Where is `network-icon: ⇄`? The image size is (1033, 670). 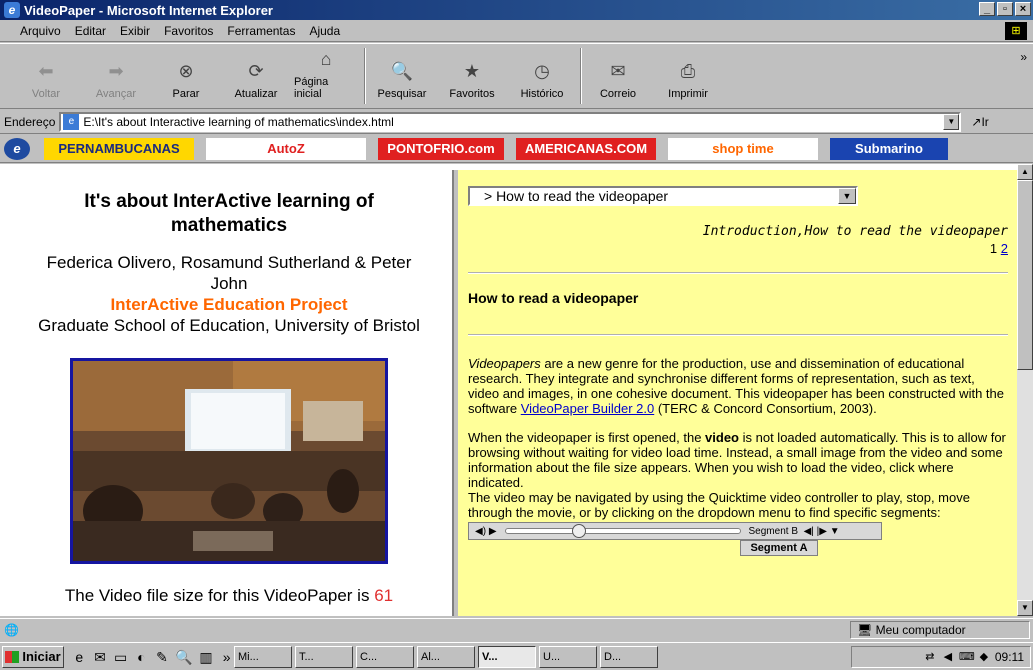
network-icon: ⇄ is located at coordinates (930, 657).